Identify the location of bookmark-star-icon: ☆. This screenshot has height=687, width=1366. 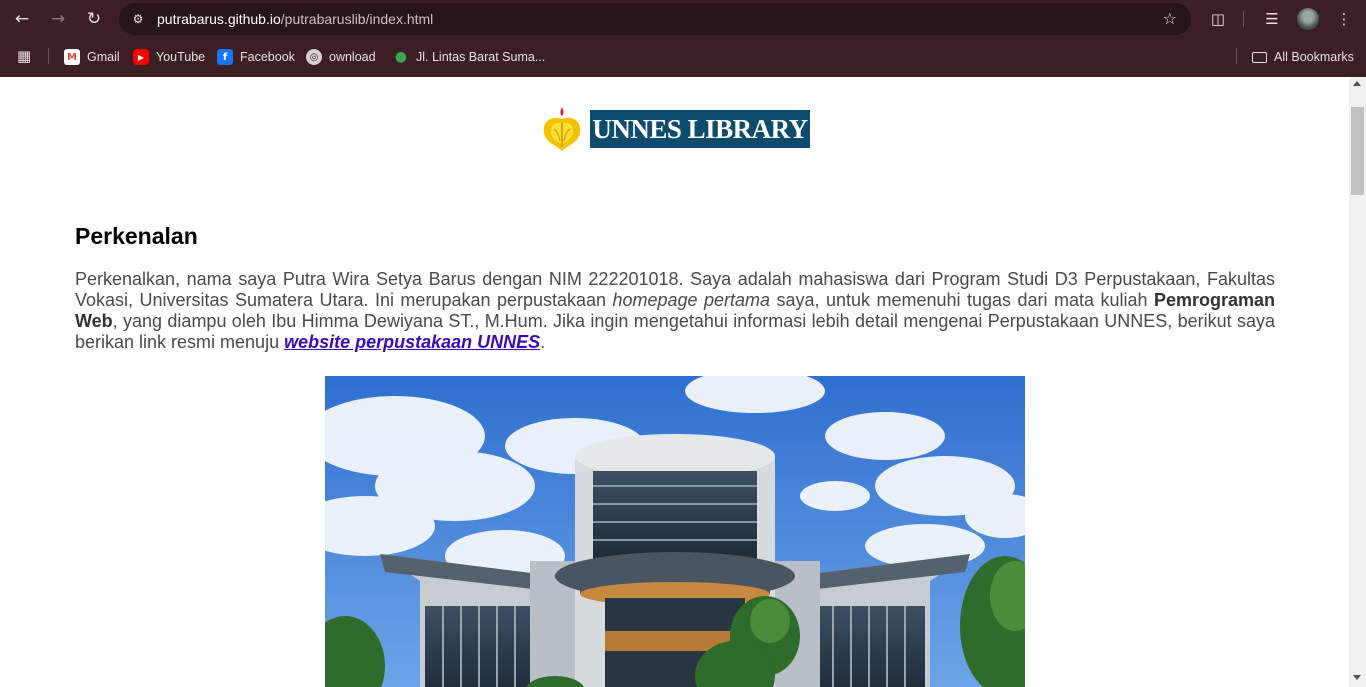
(1170, 18).